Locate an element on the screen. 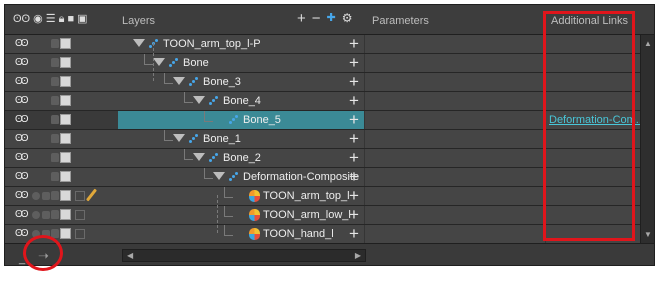  add-layer-icon: + is located at coordinates (301, 18).